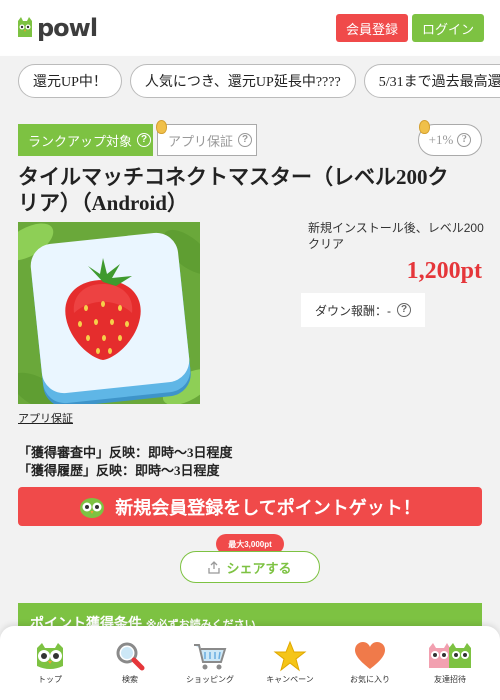 The height and width of the screenshot is (700, 500). What do you see at coordinates (259, 568) in the screenshot?
I see `share-label: シェアする` at bounding box center [259, 568].